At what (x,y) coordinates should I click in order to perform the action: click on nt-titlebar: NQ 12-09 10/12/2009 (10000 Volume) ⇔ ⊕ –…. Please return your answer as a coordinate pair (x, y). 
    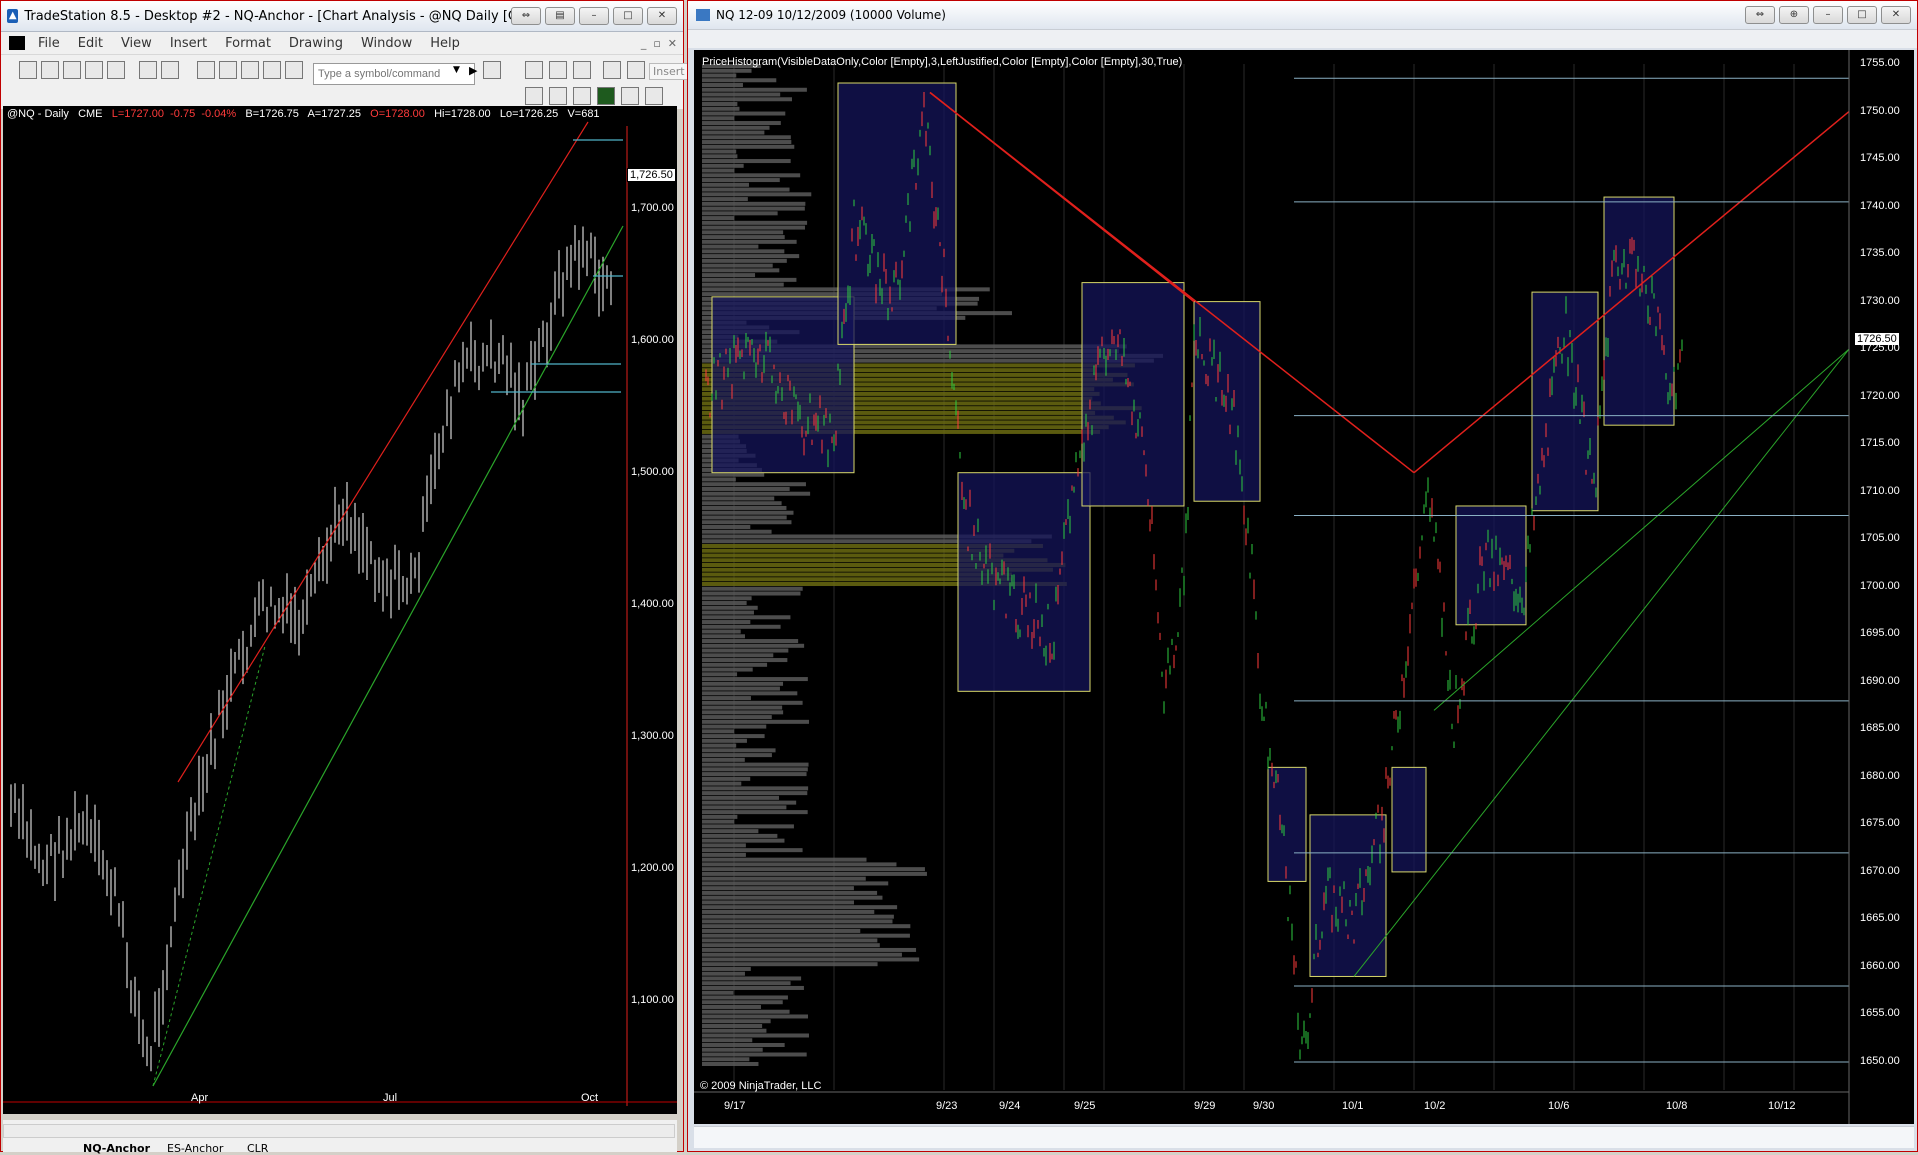
    Looking at the image, I should click on (1302, 15).